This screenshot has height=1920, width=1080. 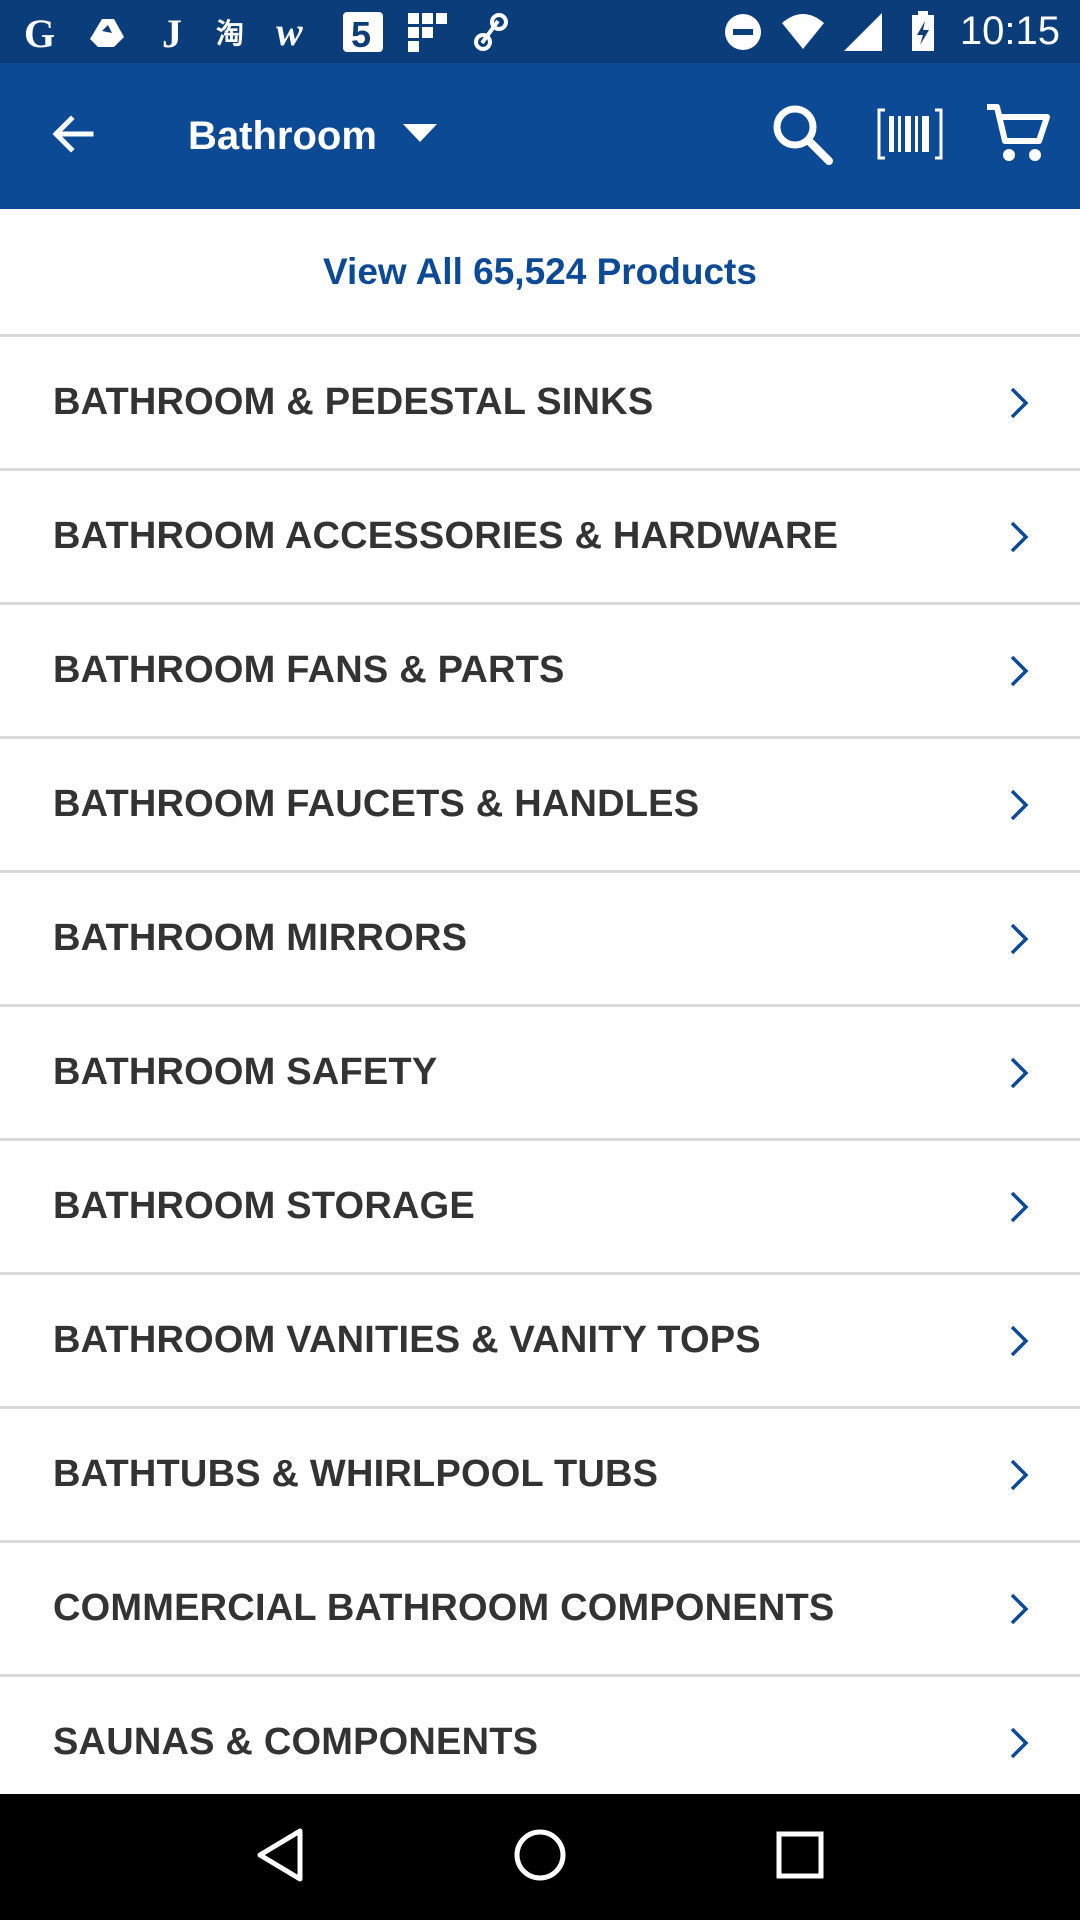 What do you see at coordinates (107, 32) in the screenshot?
I see `drive-icon` at bounding box center [107, 32].